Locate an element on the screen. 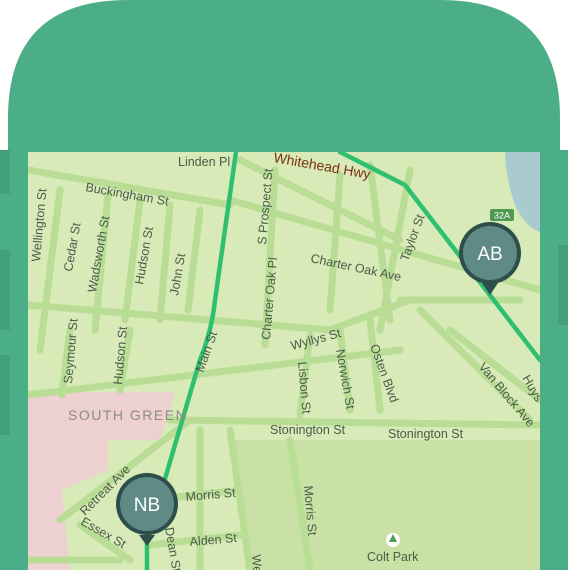 The height and width of the screenshot is (575, 568). label-colt-park: Colt Park is located at coordinates (393, 557).